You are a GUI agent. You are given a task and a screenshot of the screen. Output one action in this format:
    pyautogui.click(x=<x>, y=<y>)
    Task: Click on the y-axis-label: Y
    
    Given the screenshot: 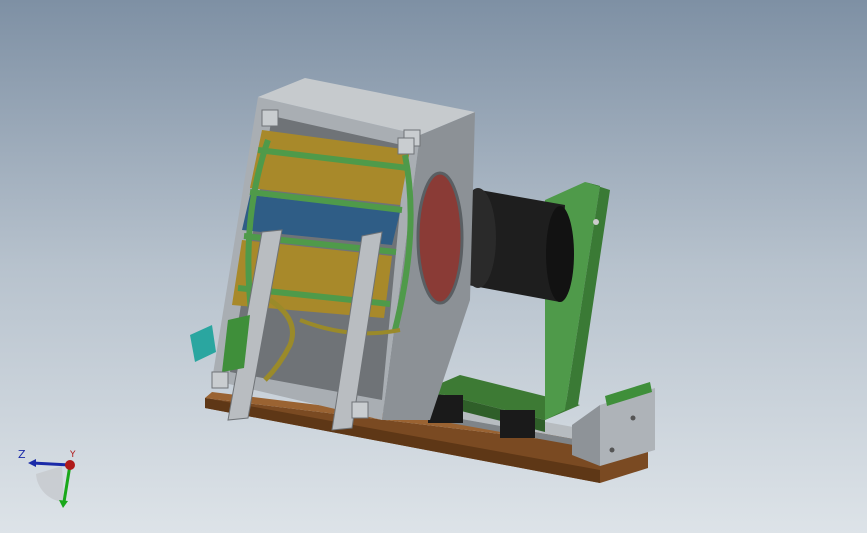 What is the action you would take?
    pyautogui.click(x=73, y=455)
    